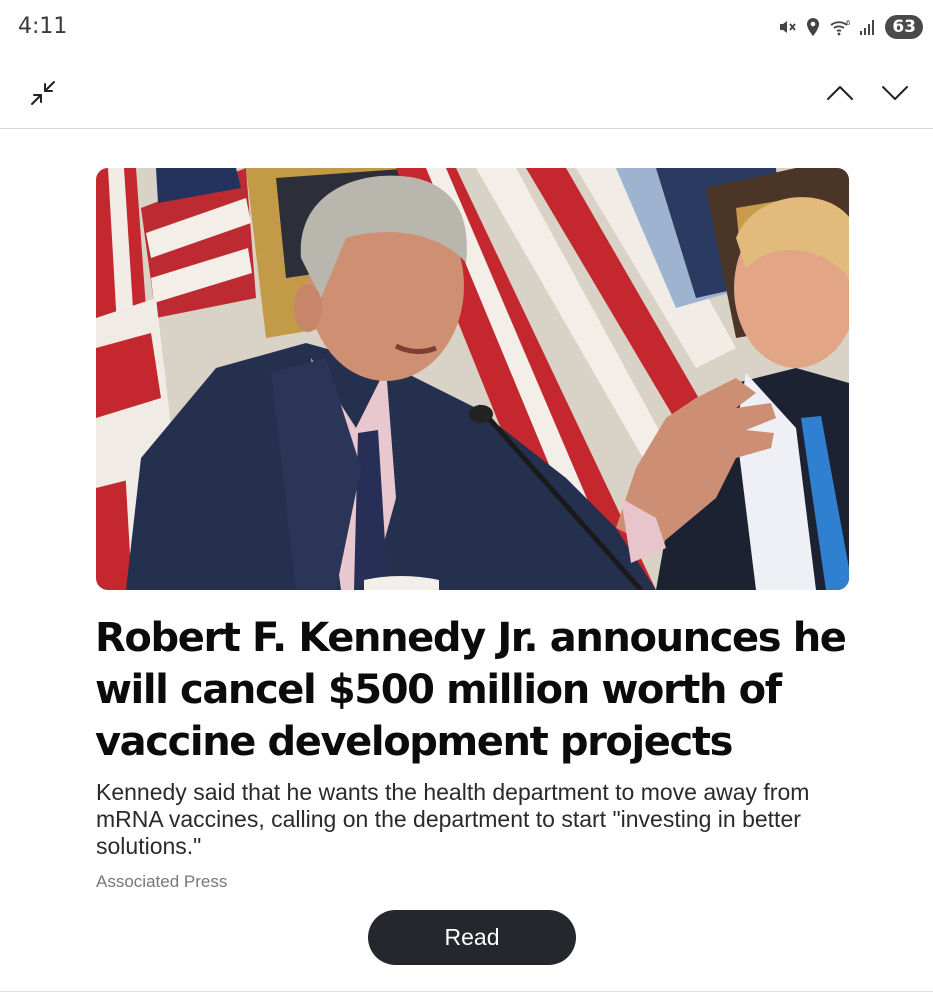  I want to click on status-bar: 4:11 6 63, so click(466, 28).